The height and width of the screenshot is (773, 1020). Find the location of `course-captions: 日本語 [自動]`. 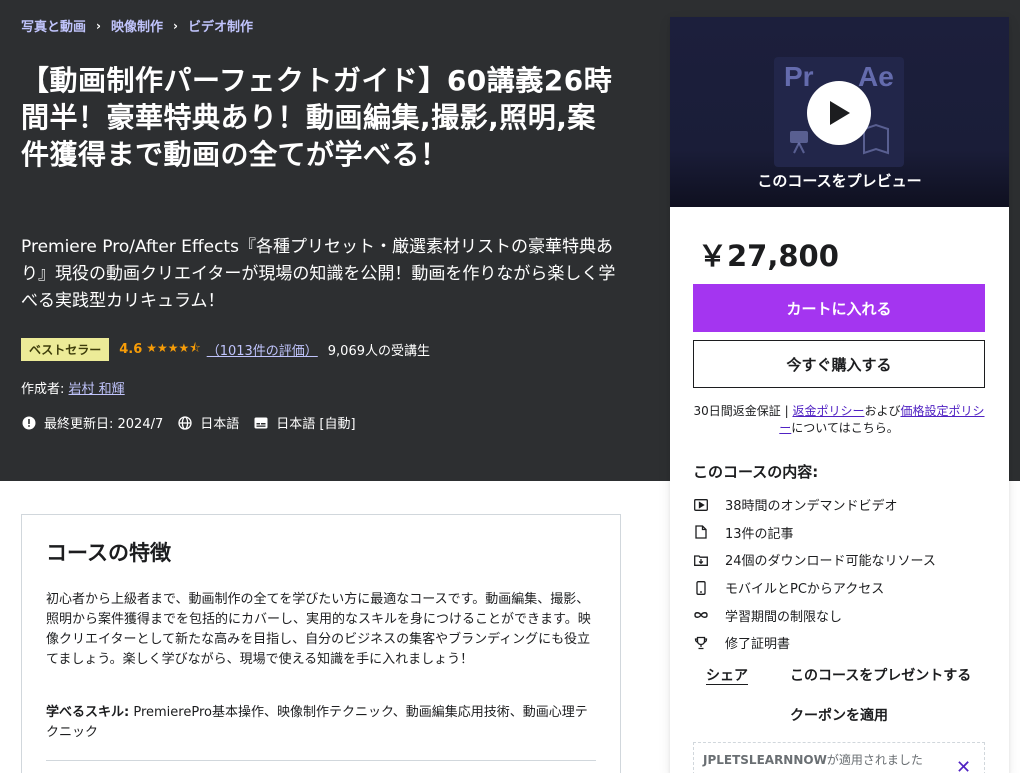

course-captions: 日本語 [自動] is located at coordinates (316, 424).